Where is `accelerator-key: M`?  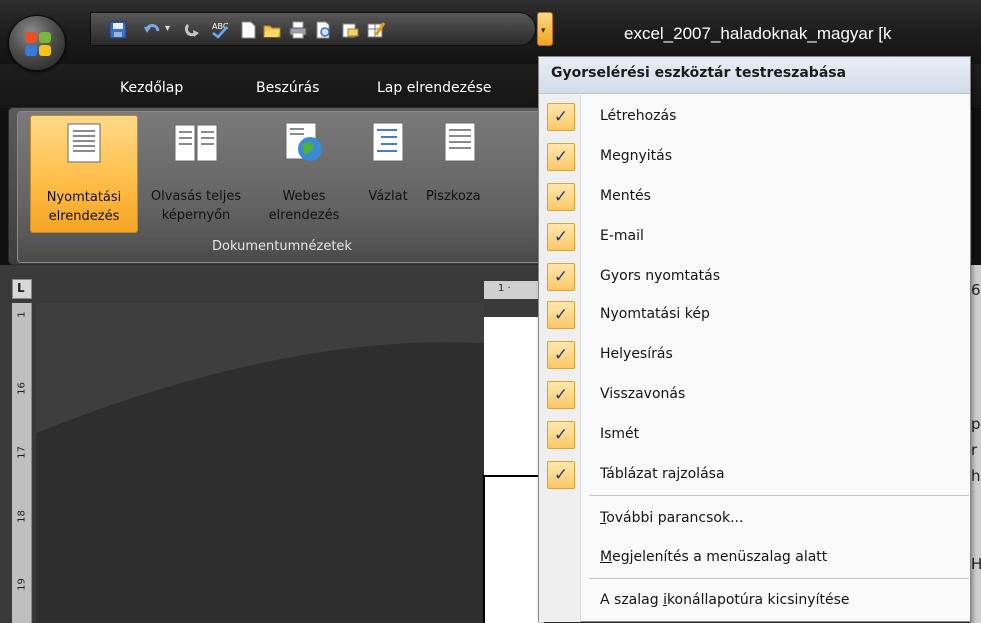 accelerator-key: M is located at coordinates (606, 557).